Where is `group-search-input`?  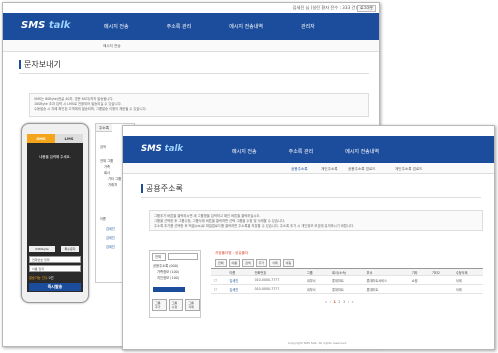
group-search-input is located at coordinates (183, 256).